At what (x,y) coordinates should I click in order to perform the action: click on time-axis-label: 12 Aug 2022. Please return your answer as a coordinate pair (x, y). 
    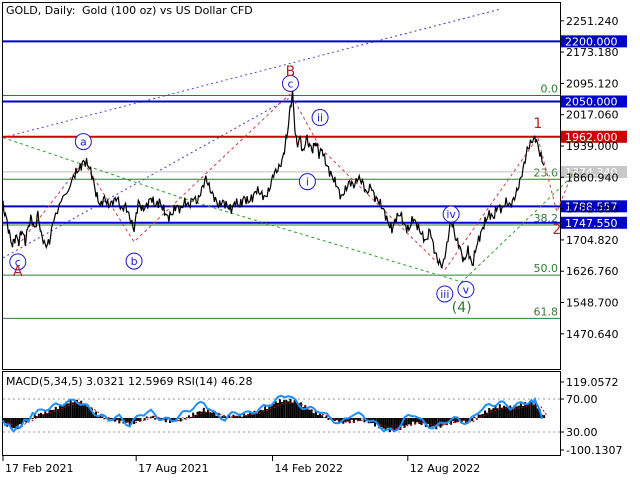
    Looking at the image, I should click on (445, 468).